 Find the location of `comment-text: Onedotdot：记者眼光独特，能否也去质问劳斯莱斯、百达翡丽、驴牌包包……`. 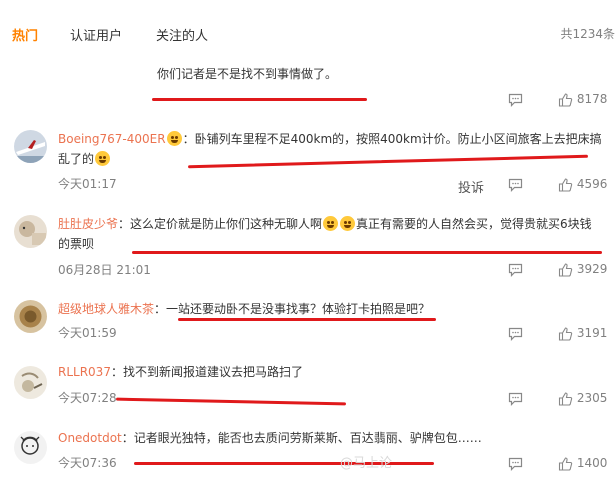

comment-text: Onedotdot：记者眼光独特，能否也去质问劳斯莱斯、百达翡丽、驴牌包包…… is located at coordinates (270, 438).